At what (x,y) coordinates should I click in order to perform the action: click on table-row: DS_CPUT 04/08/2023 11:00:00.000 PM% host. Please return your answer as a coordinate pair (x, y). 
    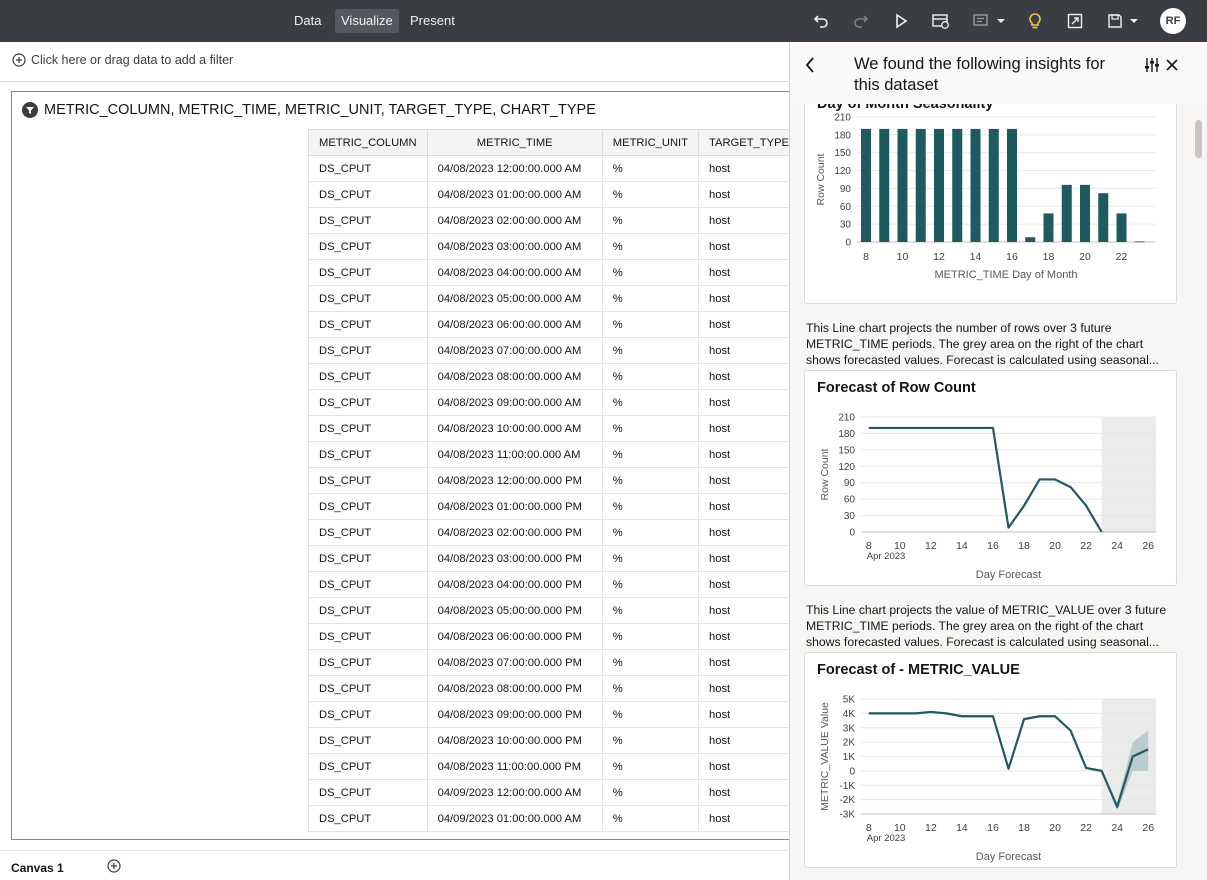
    Looking at the image, I should click on (554, 766).